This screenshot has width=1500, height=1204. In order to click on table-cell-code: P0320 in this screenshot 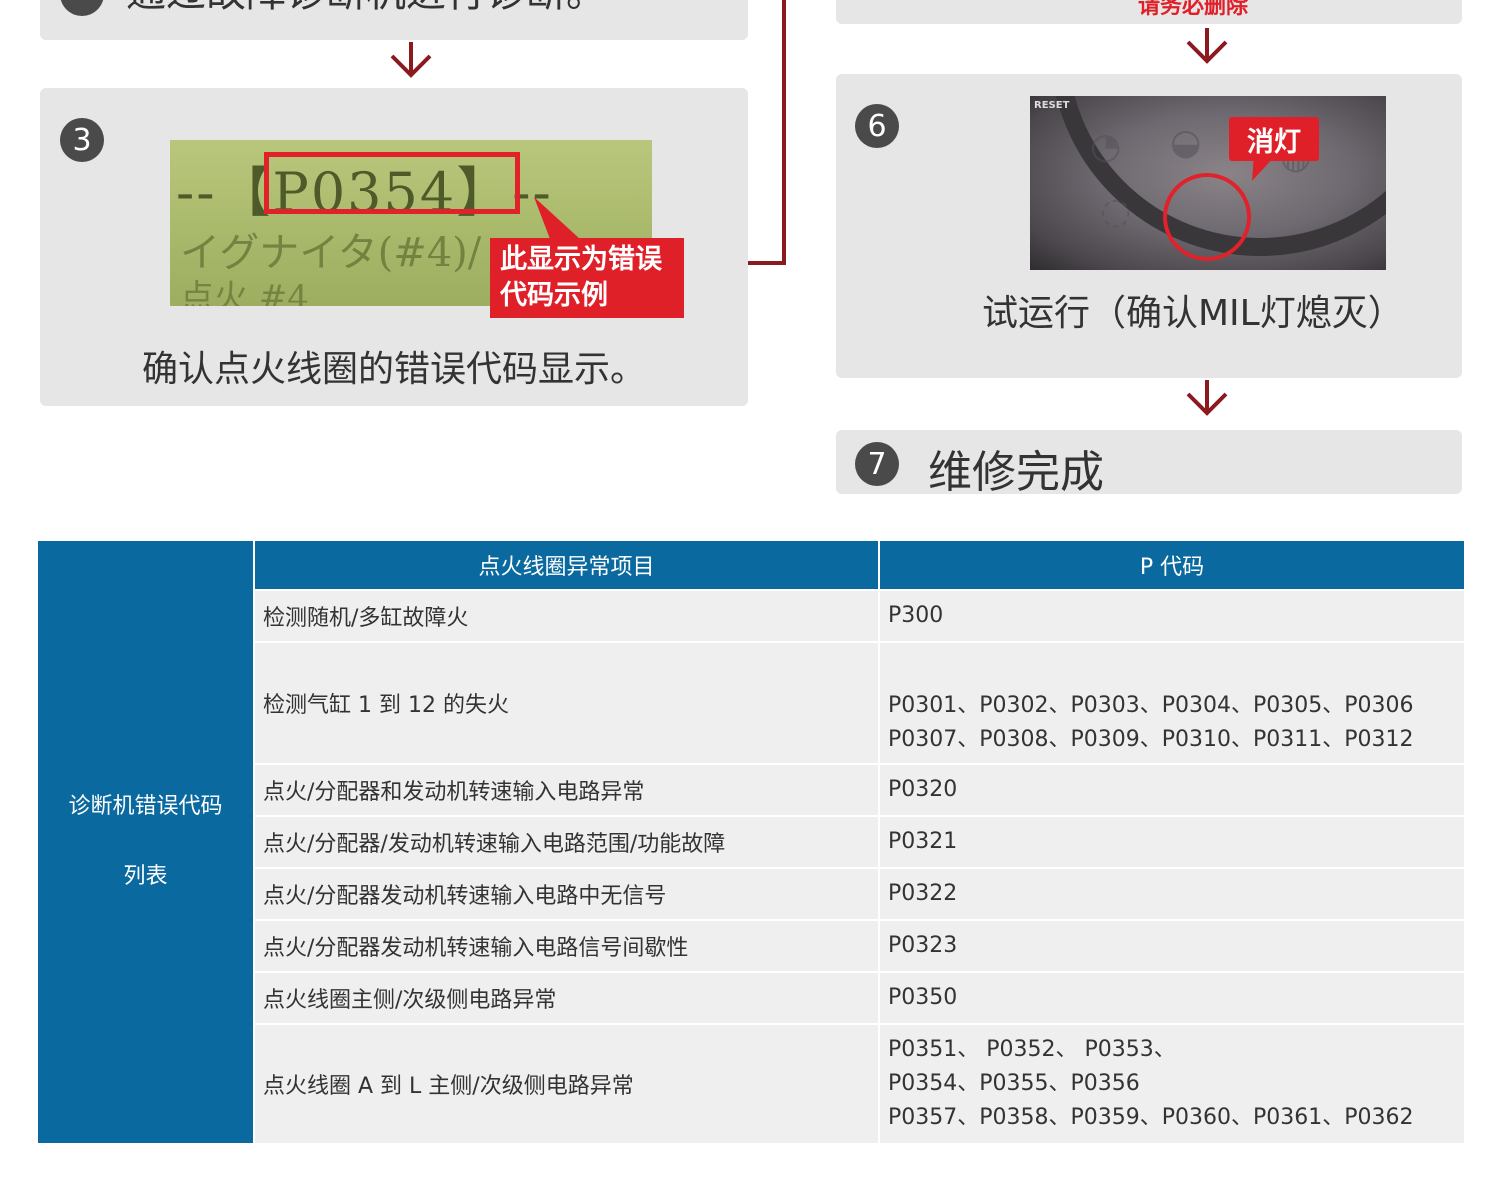, I will do `click(1172, 790)`.